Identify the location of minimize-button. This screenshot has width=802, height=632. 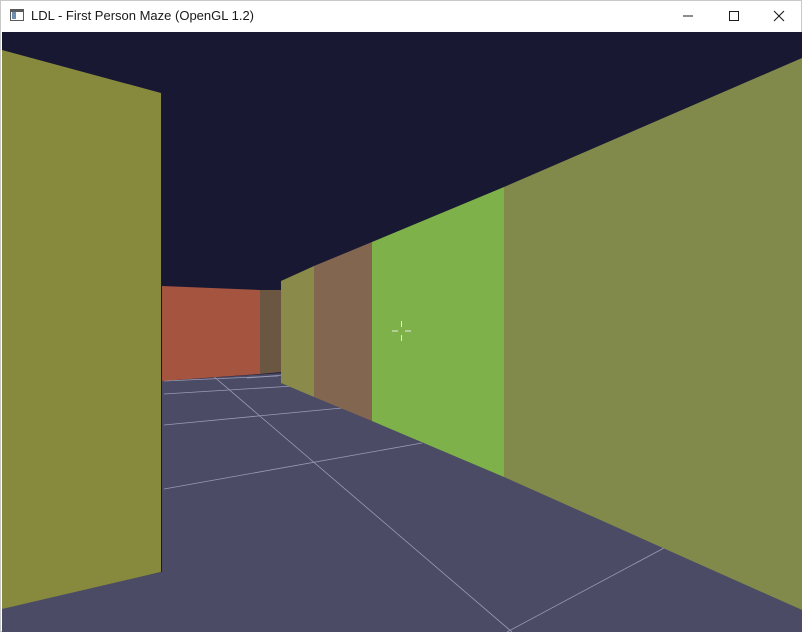
(688, 16).